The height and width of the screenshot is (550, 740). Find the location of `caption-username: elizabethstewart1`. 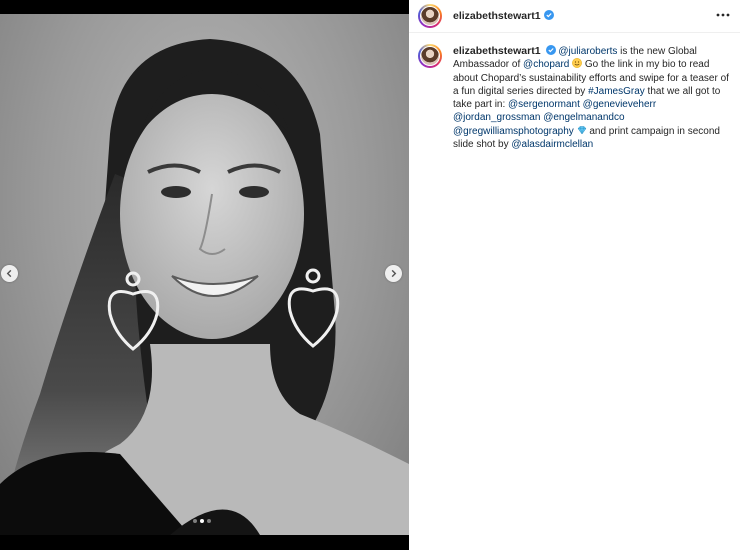

caption-username: elizabethstewart1 is located at coordinates (497, 51).